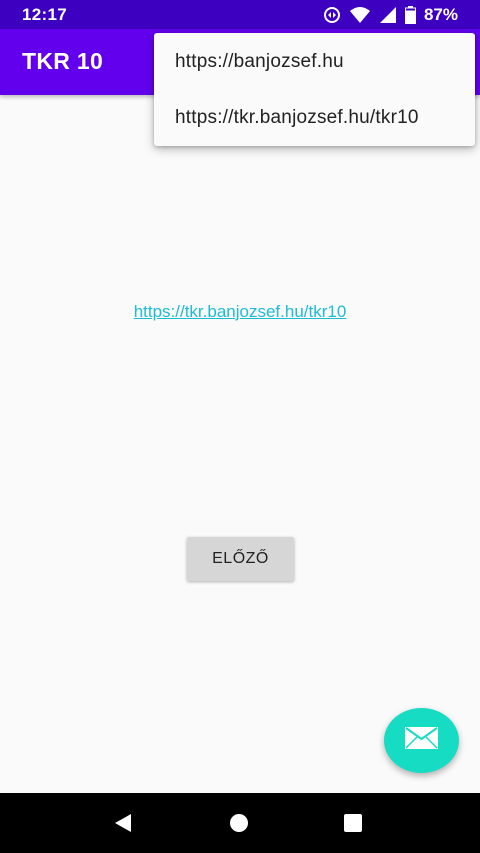 The width and height of the screenshot is (480, 853). What do you see at coordinates (240, 312) in the screenshot?
I see `tkr10-link: https://tkr.banjozsef.hu/tkr10` at bounding box center [240, 312].